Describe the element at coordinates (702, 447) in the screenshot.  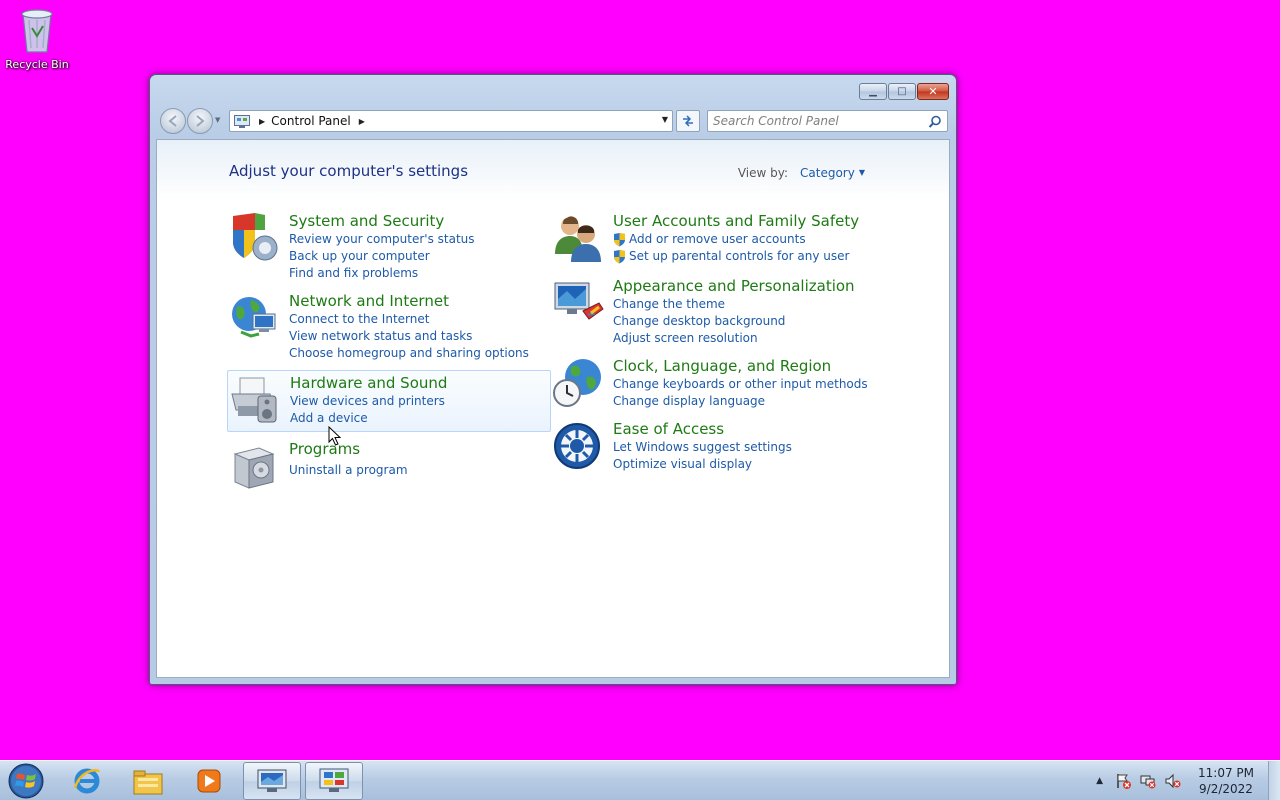
I see `link-let-windows-suggest: Let Windows suggest settings` at that location.